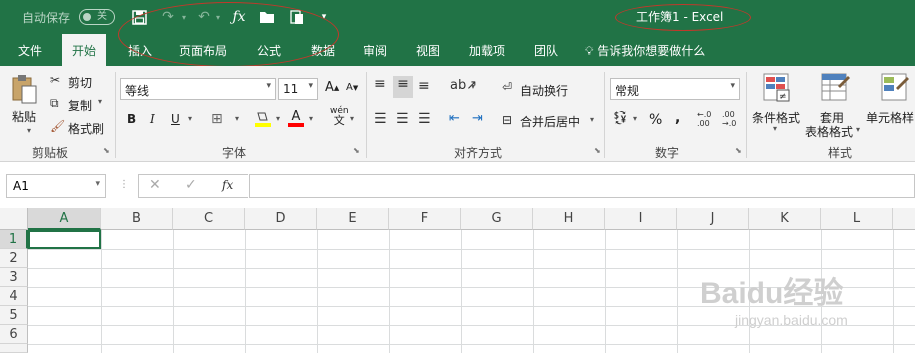 The width and height of the screenshot is (915, 353). Describe the element at coordinates (56, 186) in the screenshot. I see `name-box: A1 ▾` at that location.